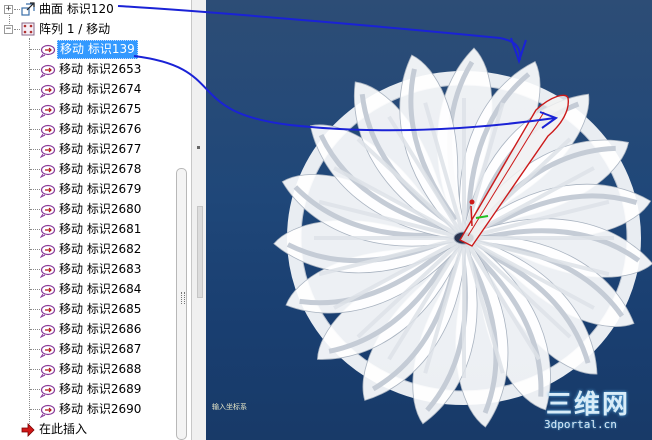 The image size is (652, 440). I want to click on tree-item-move: 移动 标识2690, so click(95, 410).